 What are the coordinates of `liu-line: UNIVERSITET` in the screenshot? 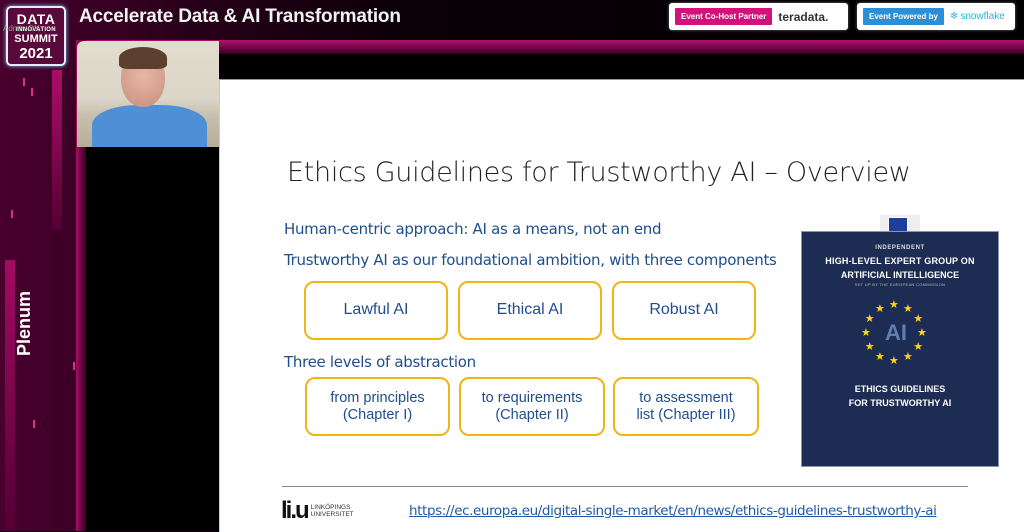 It's located at (332, 514).